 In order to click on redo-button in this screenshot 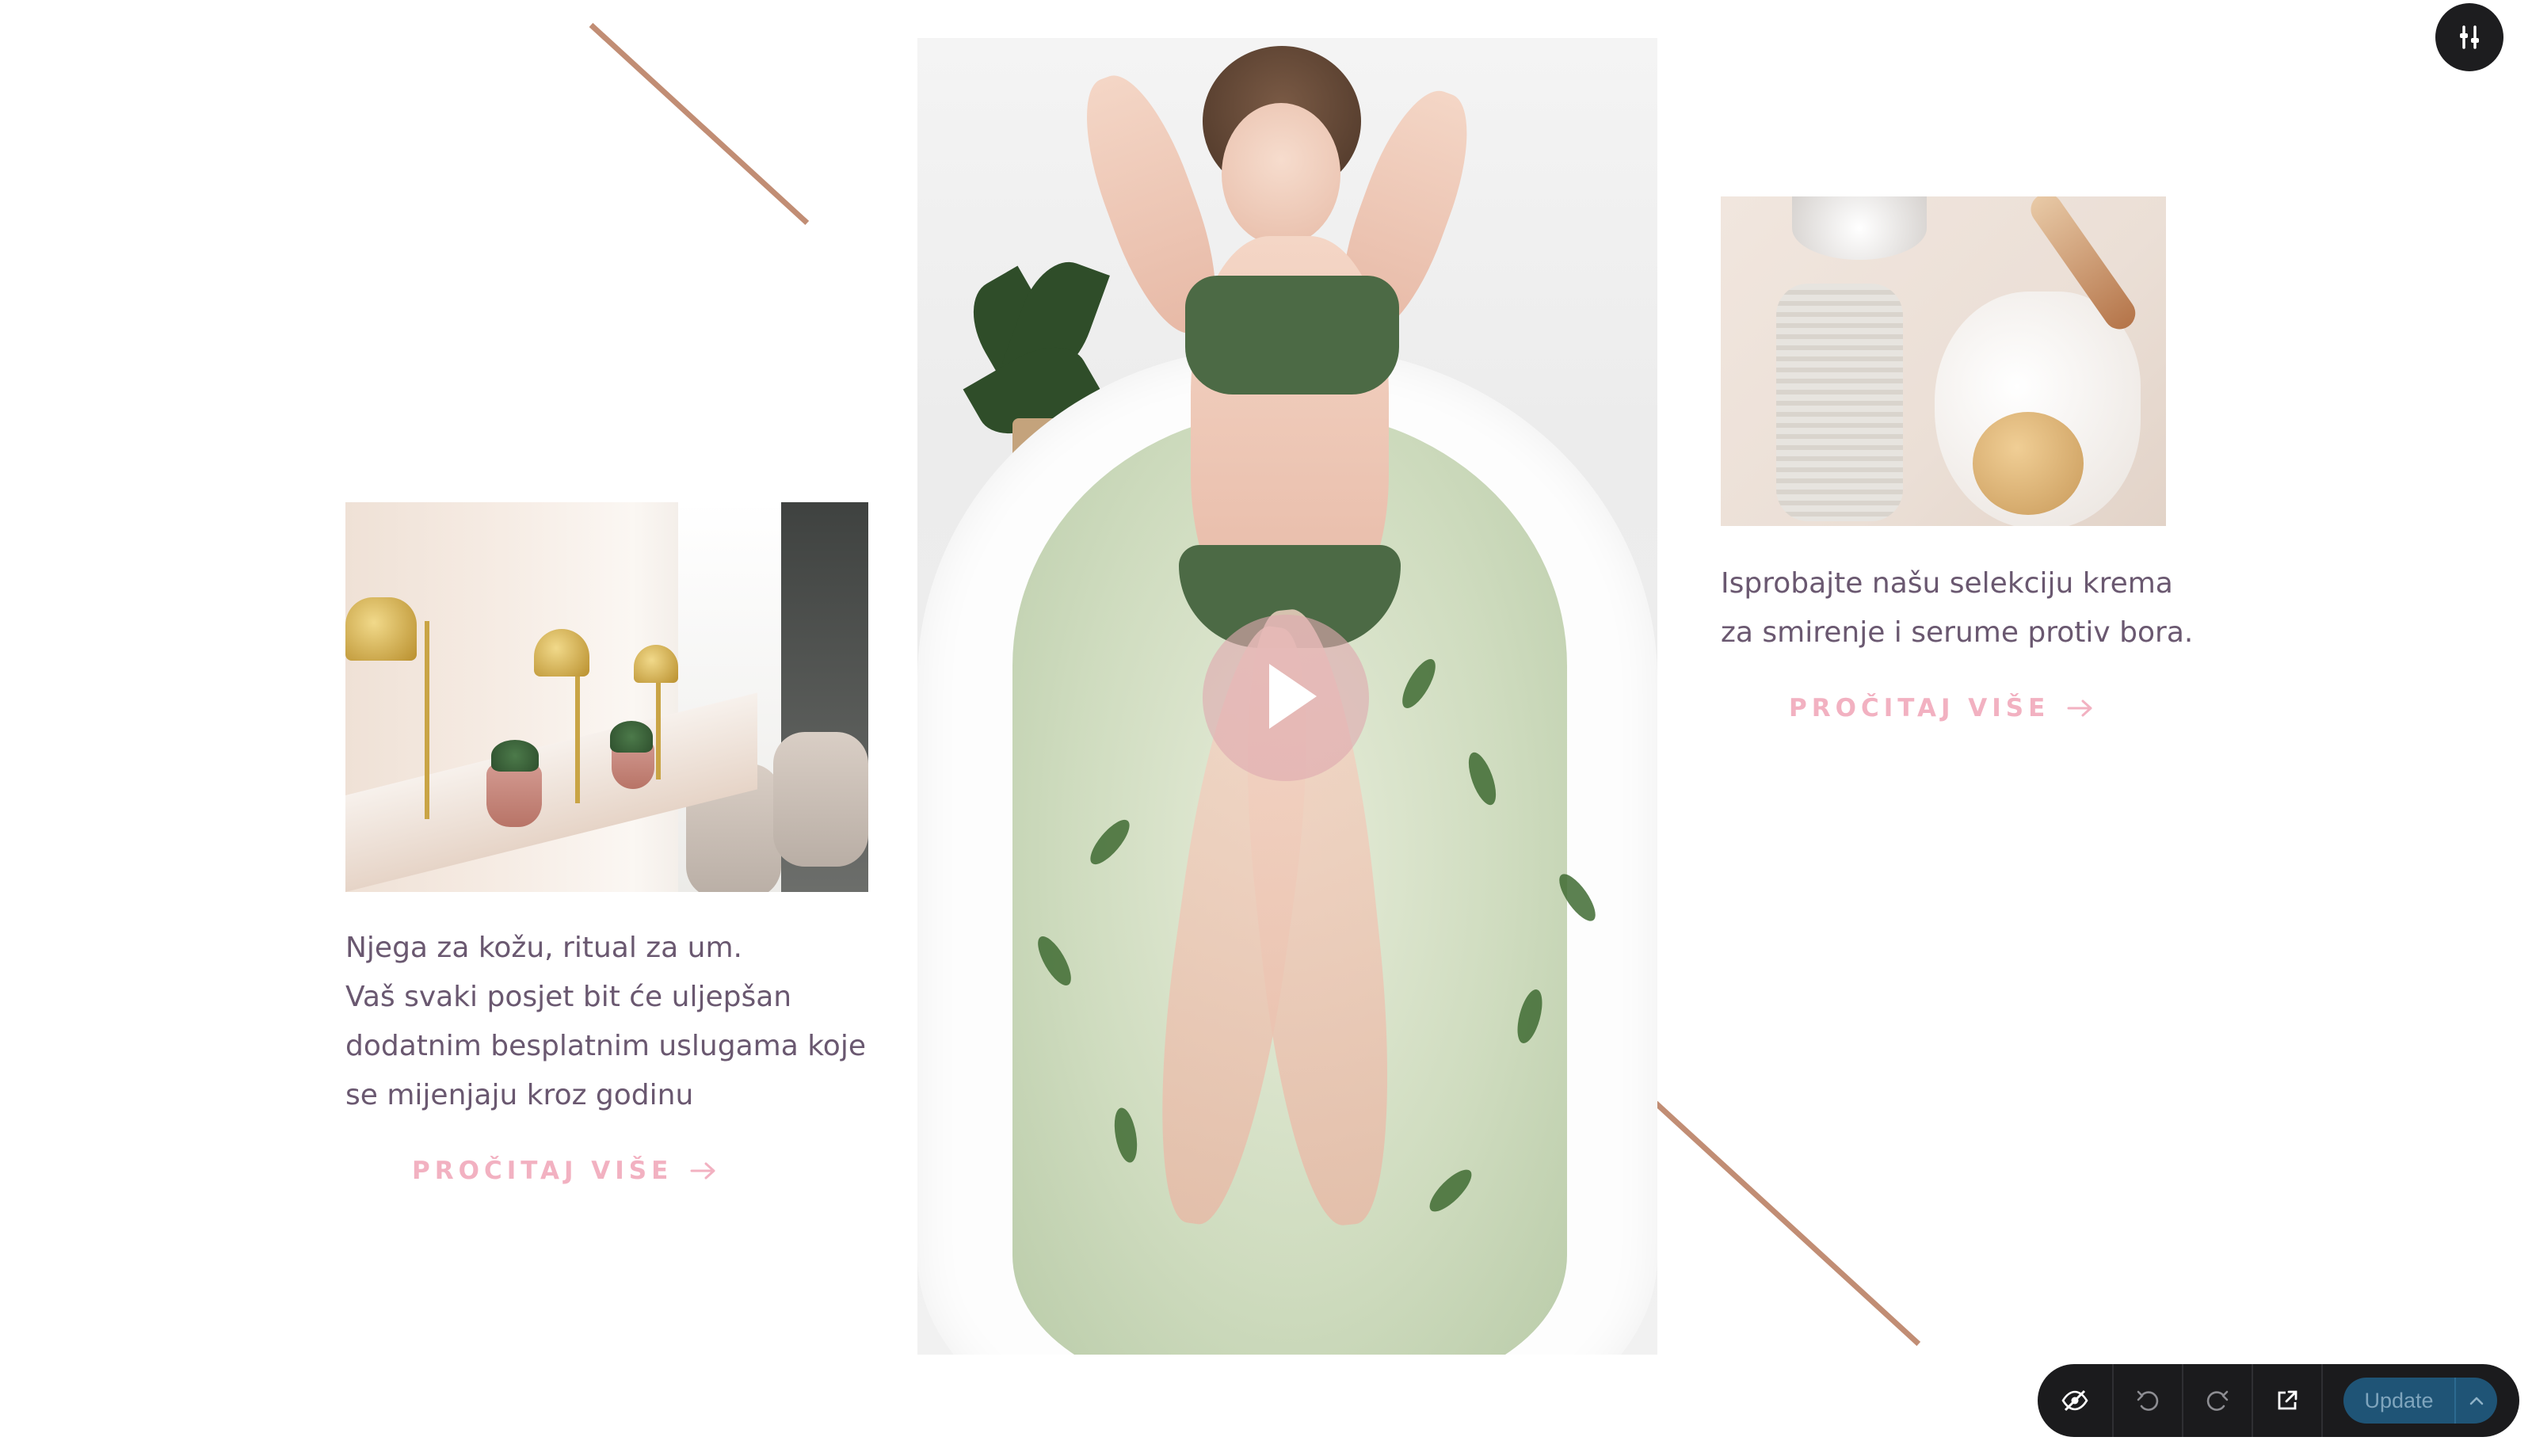, I will do `click(2218, 1400)`.